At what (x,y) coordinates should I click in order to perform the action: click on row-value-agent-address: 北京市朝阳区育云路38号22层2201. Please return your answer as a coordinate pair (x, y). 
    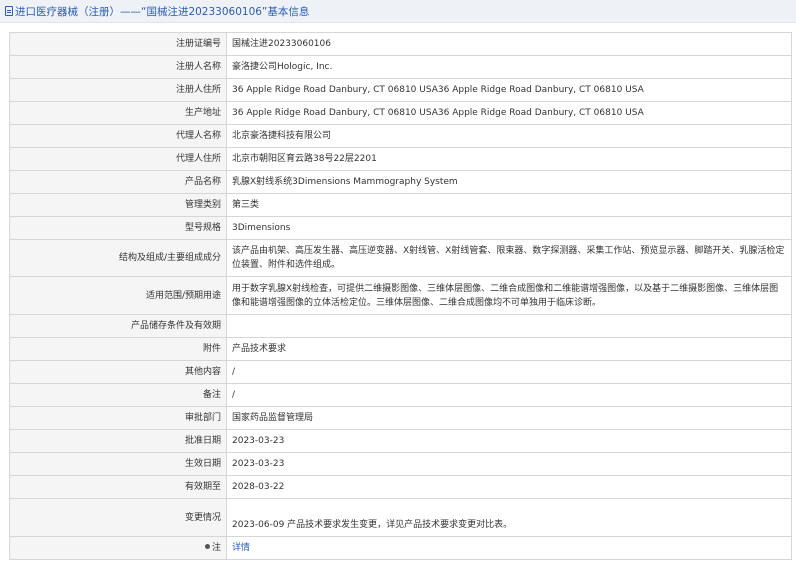
    Looking at the image, I should click on (509, 159).